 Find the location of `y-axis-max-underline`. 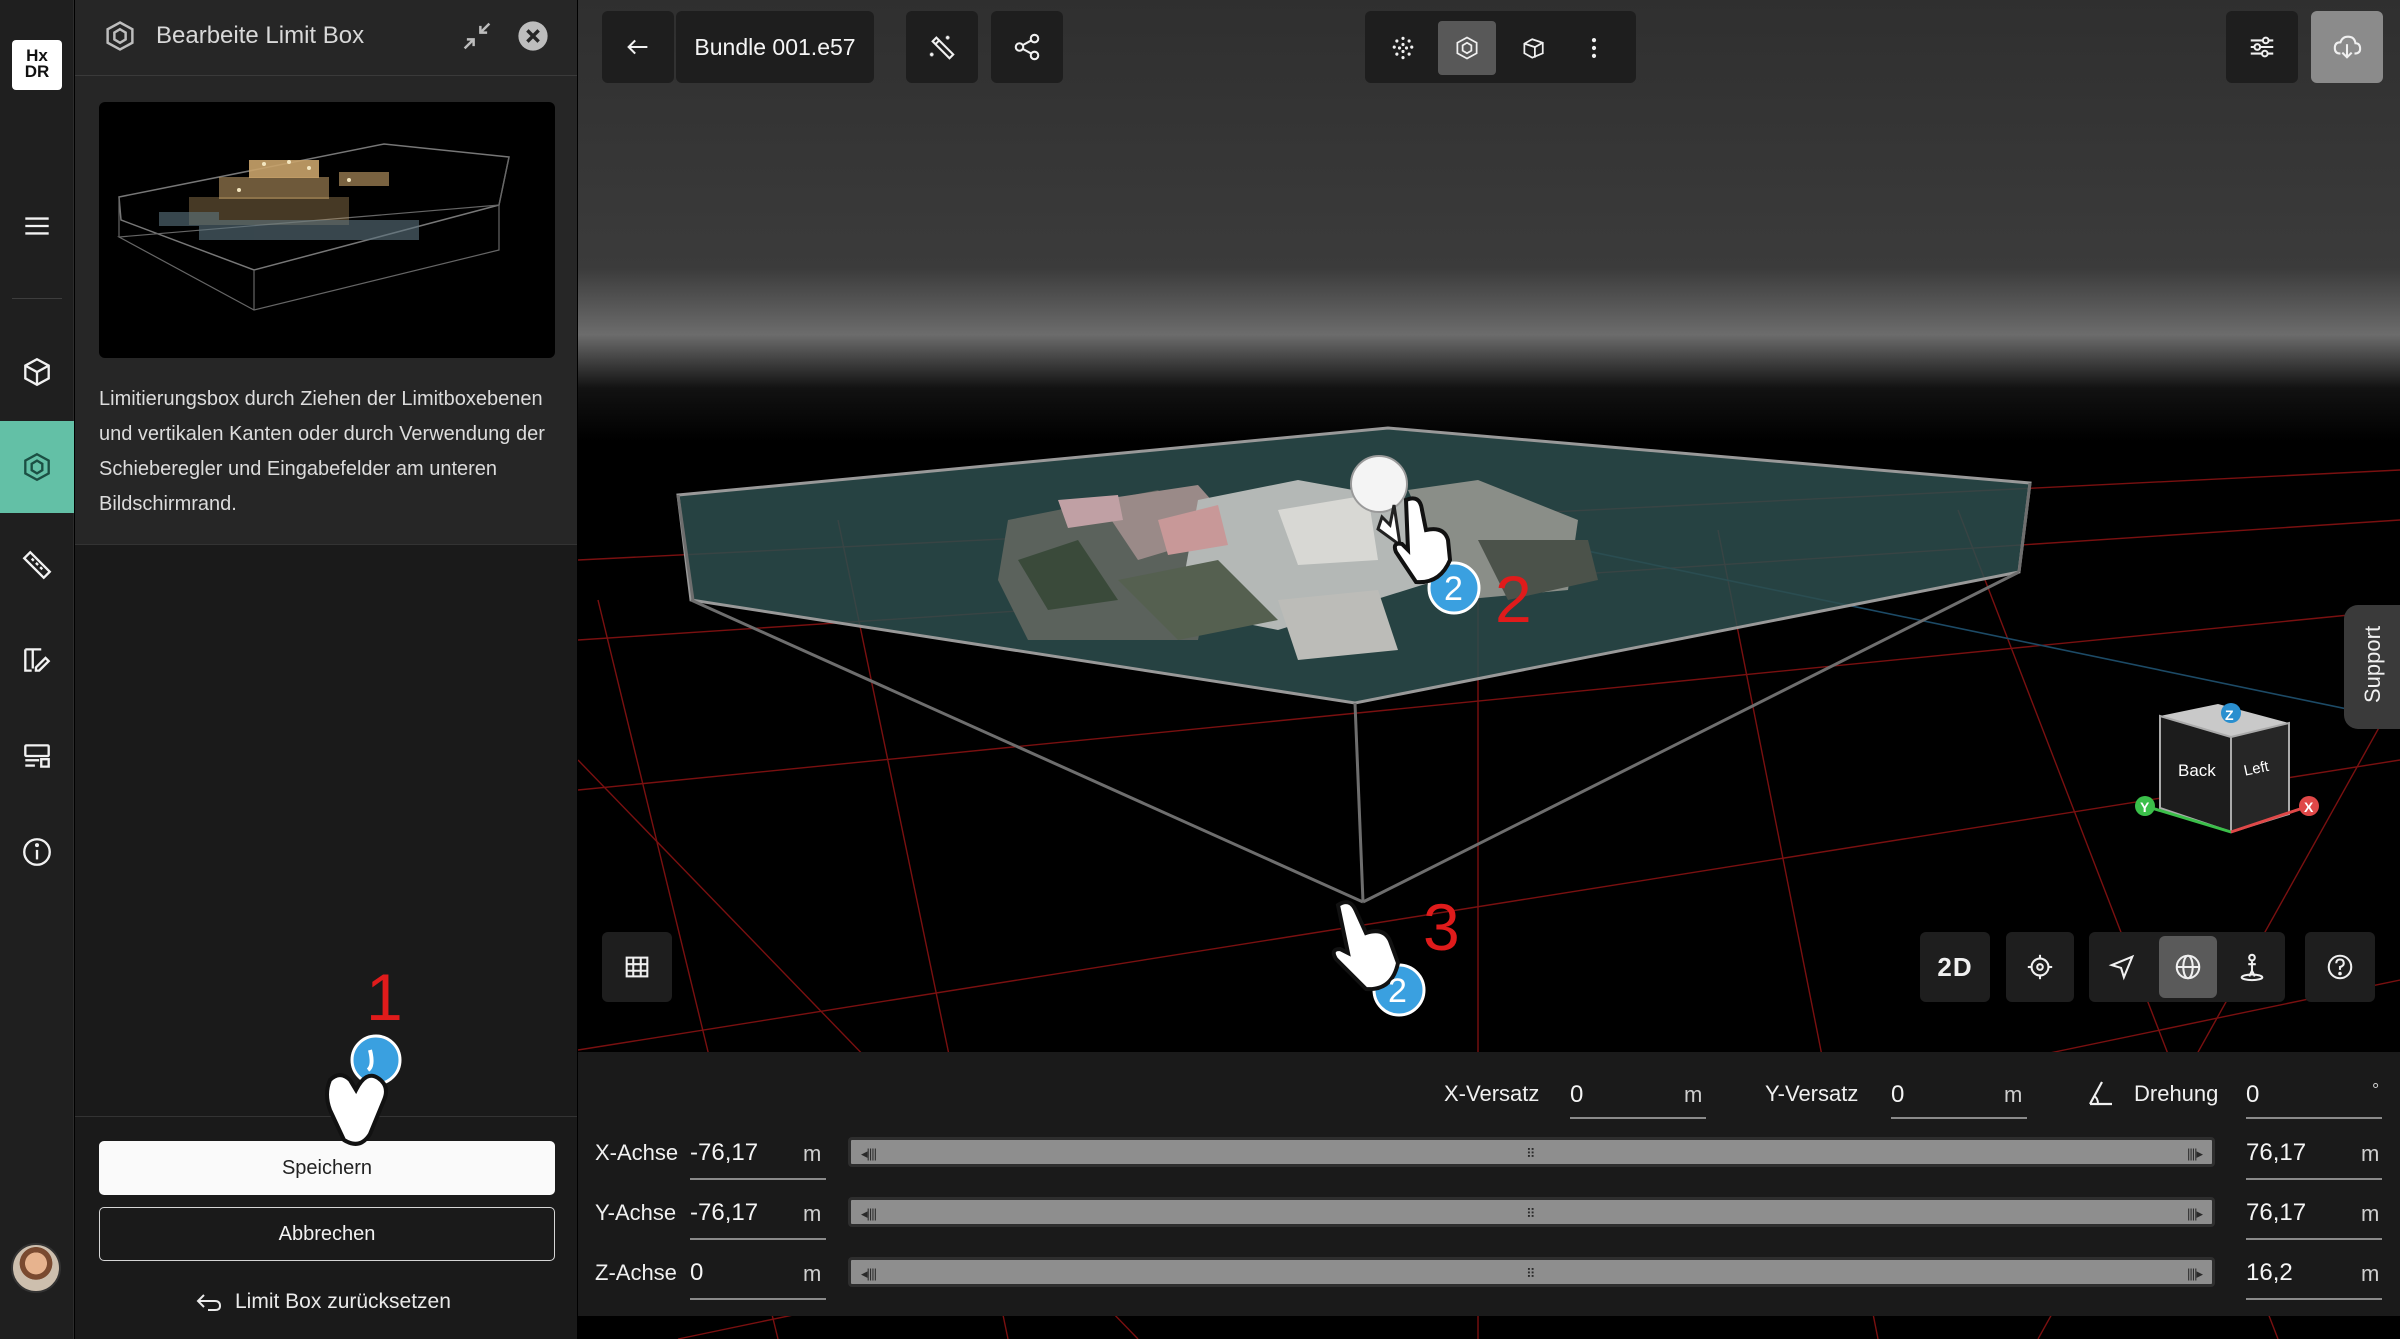

y-axis-max-underline is located at coordinates (2314, 1239).